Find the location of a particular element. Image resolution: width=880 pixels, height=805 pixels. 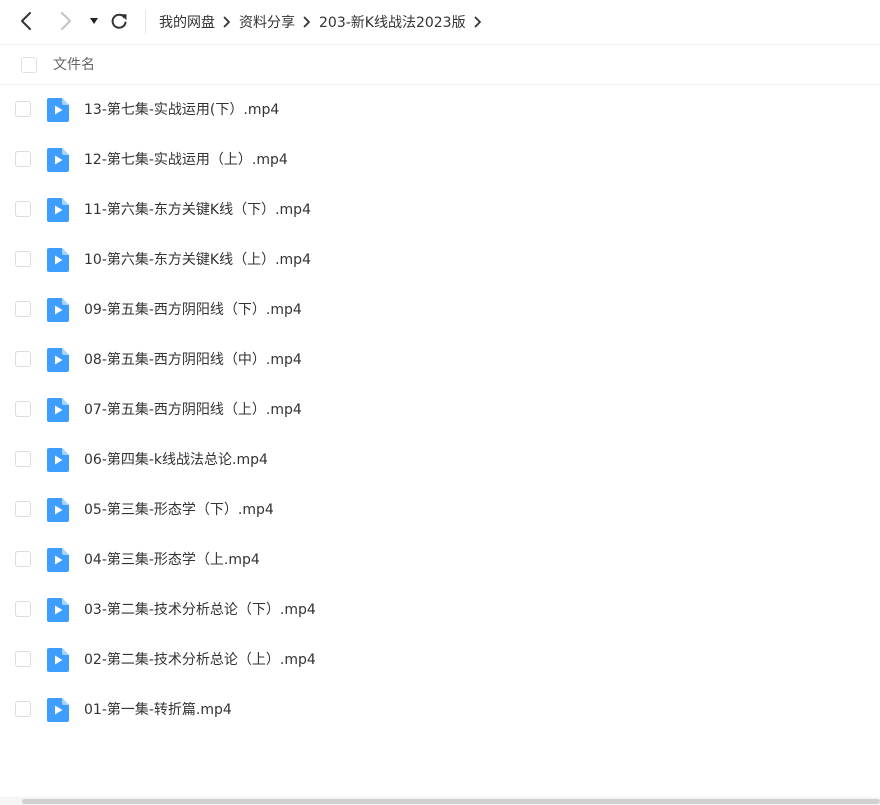

file-name: 07-第五集-西方阴阳线（上）.mp4 is located at coordinates (193, 410).